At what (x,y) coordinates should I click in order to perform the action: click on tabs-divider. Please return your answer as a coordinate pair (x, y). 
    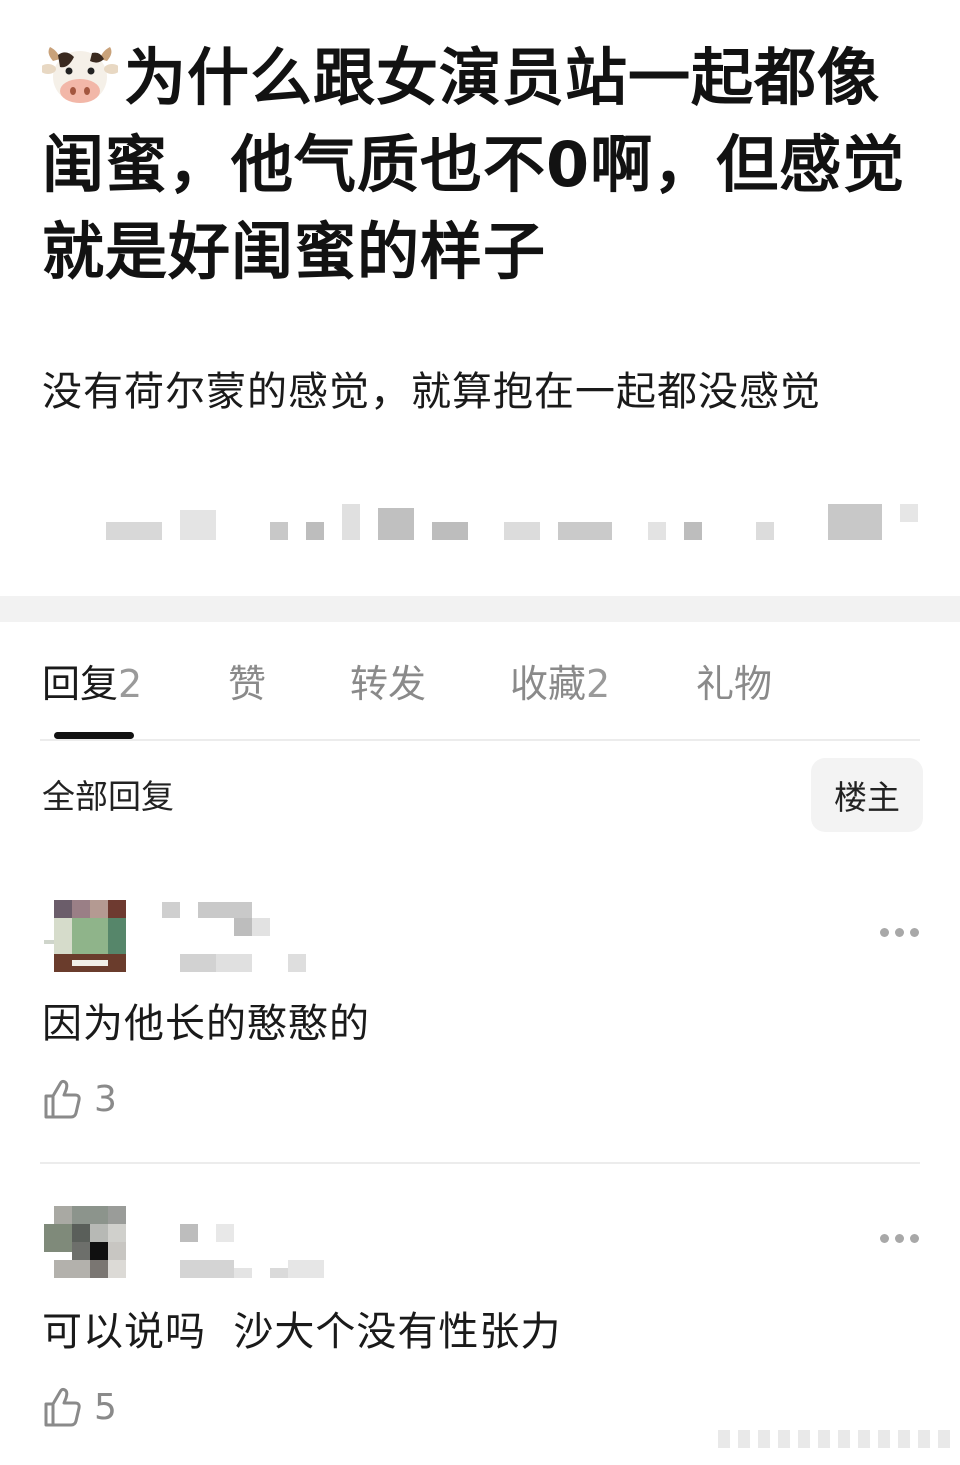
    Looking at the image, I should click on (480, 740).